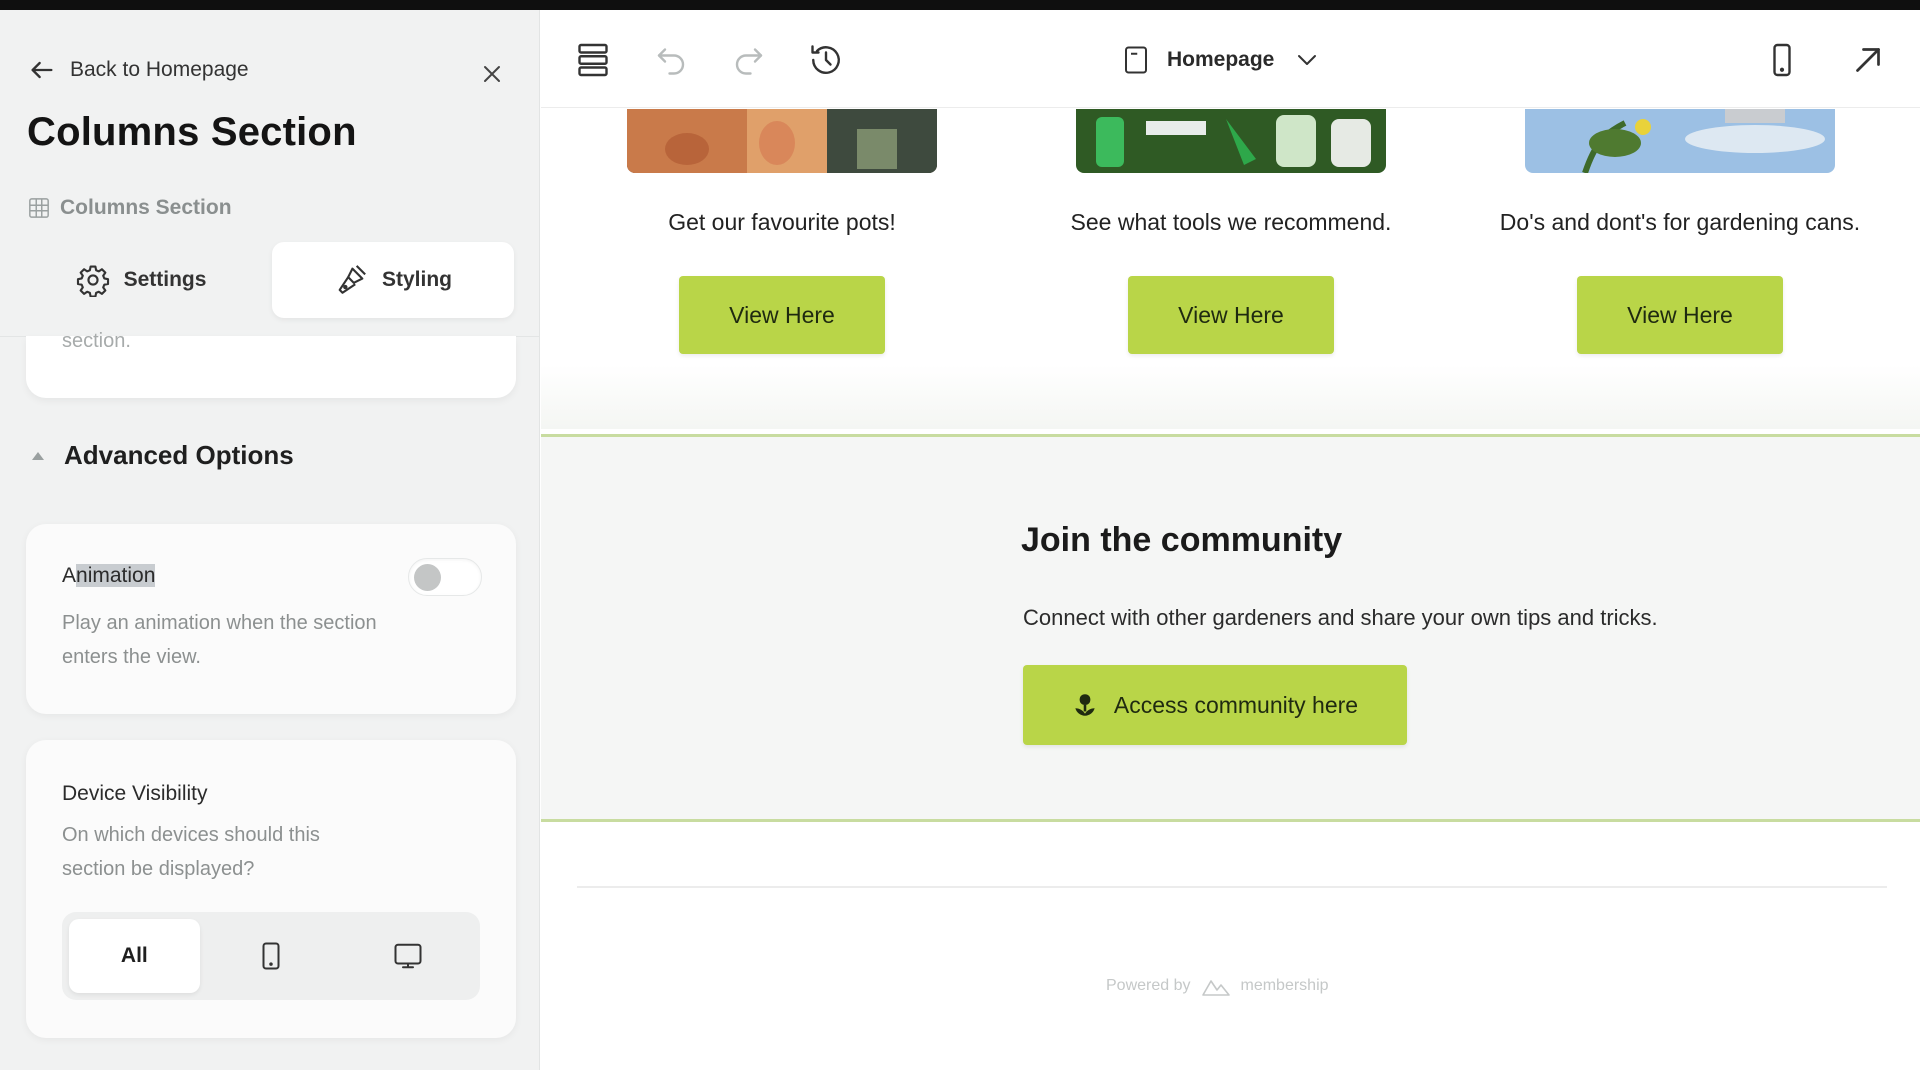  I want to click on animation-label-prefix: A, so click(69, 575).